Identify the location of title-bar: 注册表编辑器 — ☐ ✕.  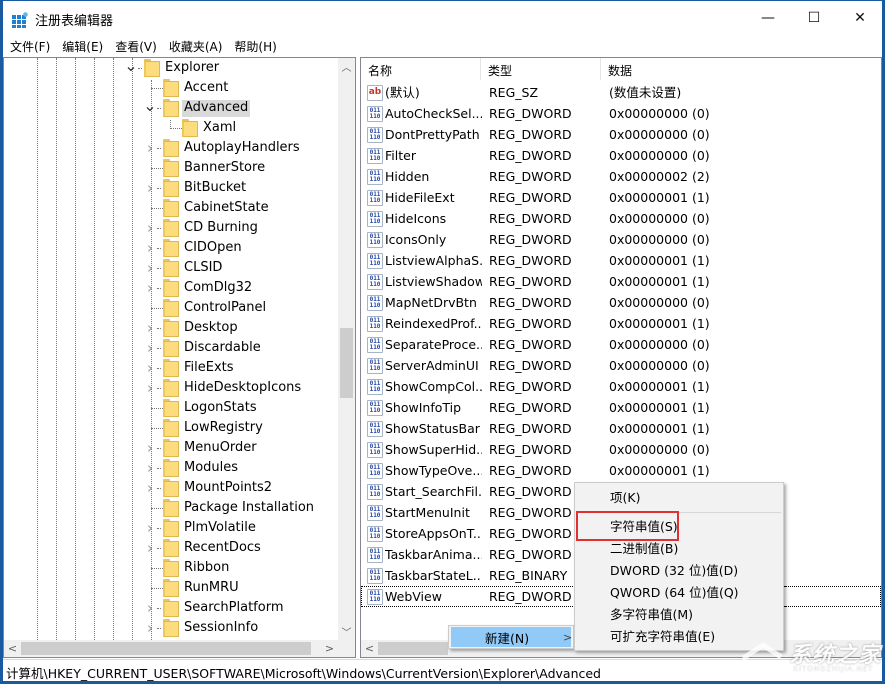
(442, 17).